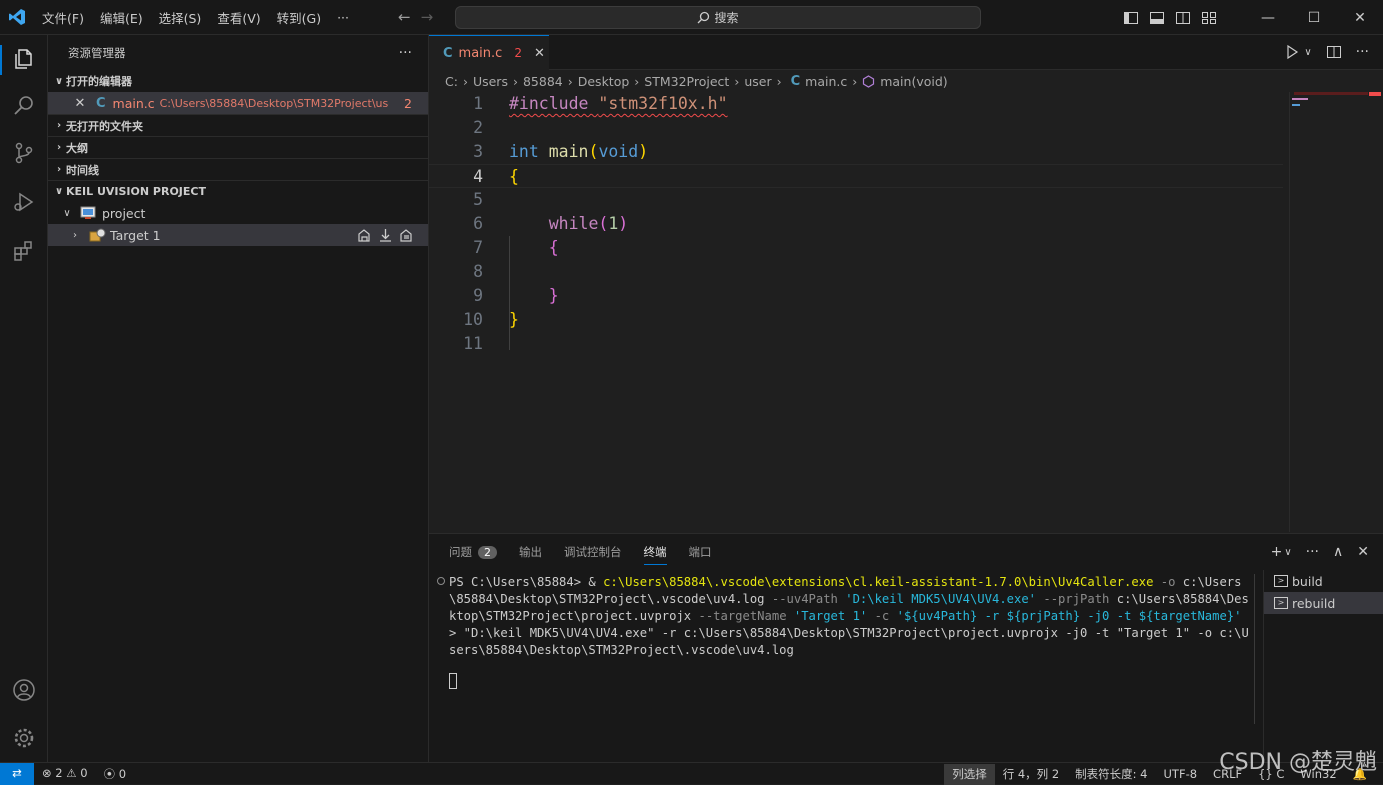  What do you see at coordinates (509, 293) in the screenshot?
I see `indent-guide` at bounding box center [509, 293].